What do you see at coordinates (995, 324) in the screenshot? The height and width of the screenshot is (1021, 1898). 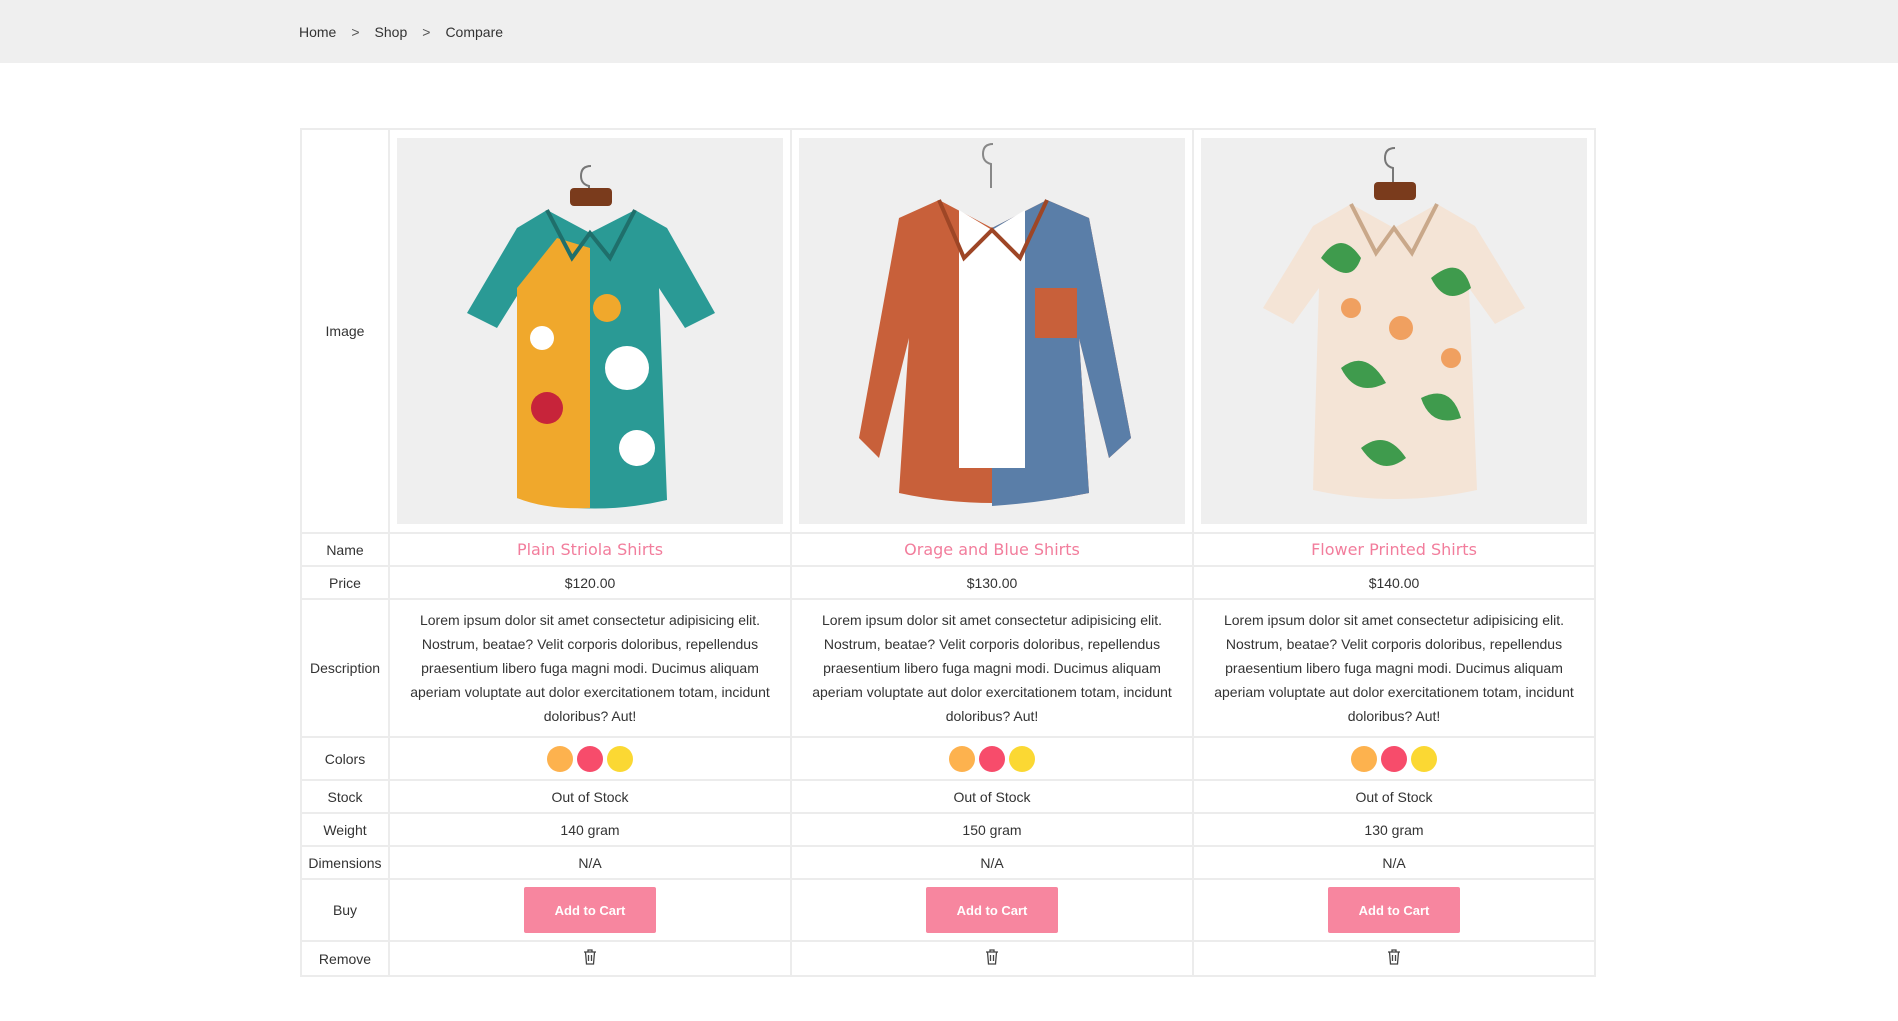 I see `two-tone-shirt-icon` at bounding box center [995, 324].